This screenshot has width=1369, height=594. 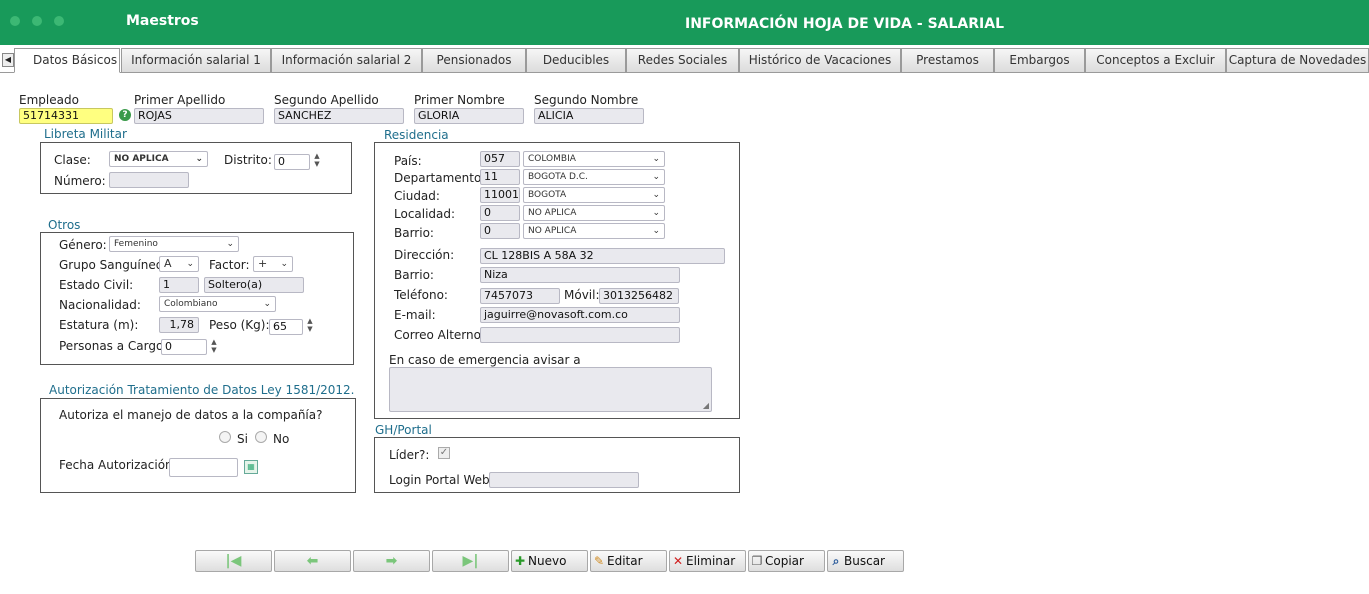 I want to click on next-record-button: ➡, so click(x=391, y=561).